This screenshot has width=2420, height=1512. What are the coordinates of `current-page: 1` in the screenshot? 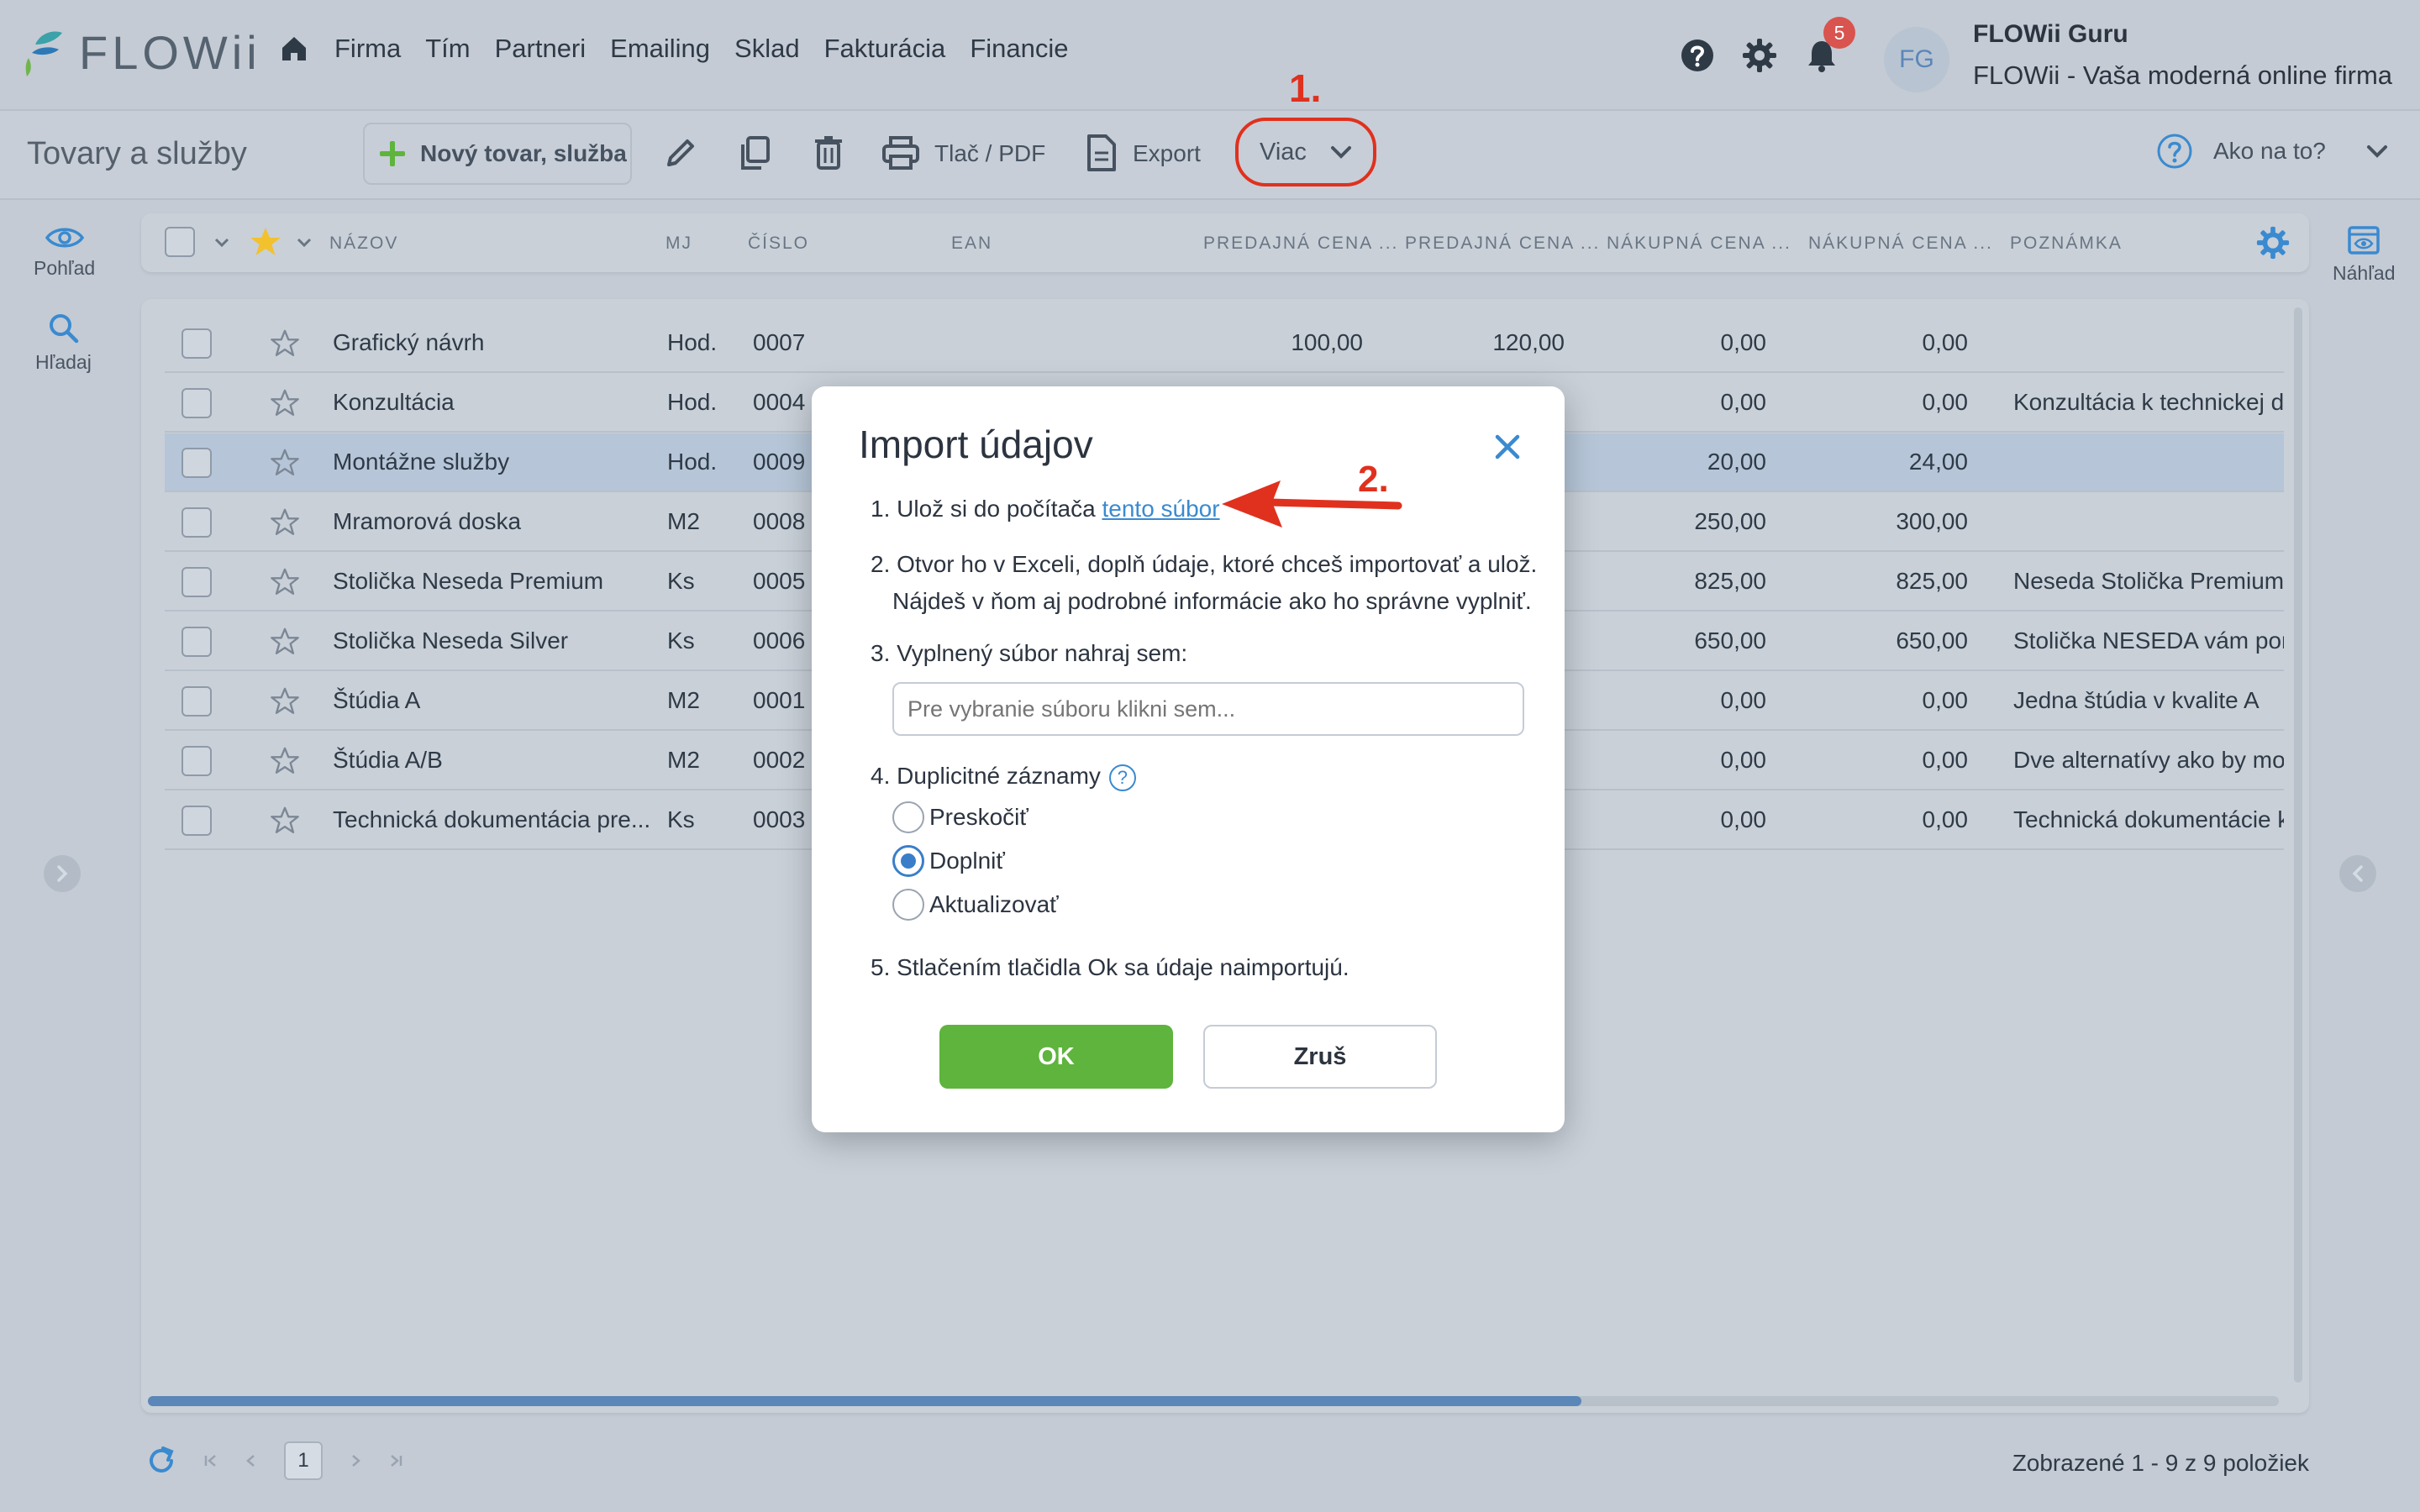 It's located at (303, 1460).